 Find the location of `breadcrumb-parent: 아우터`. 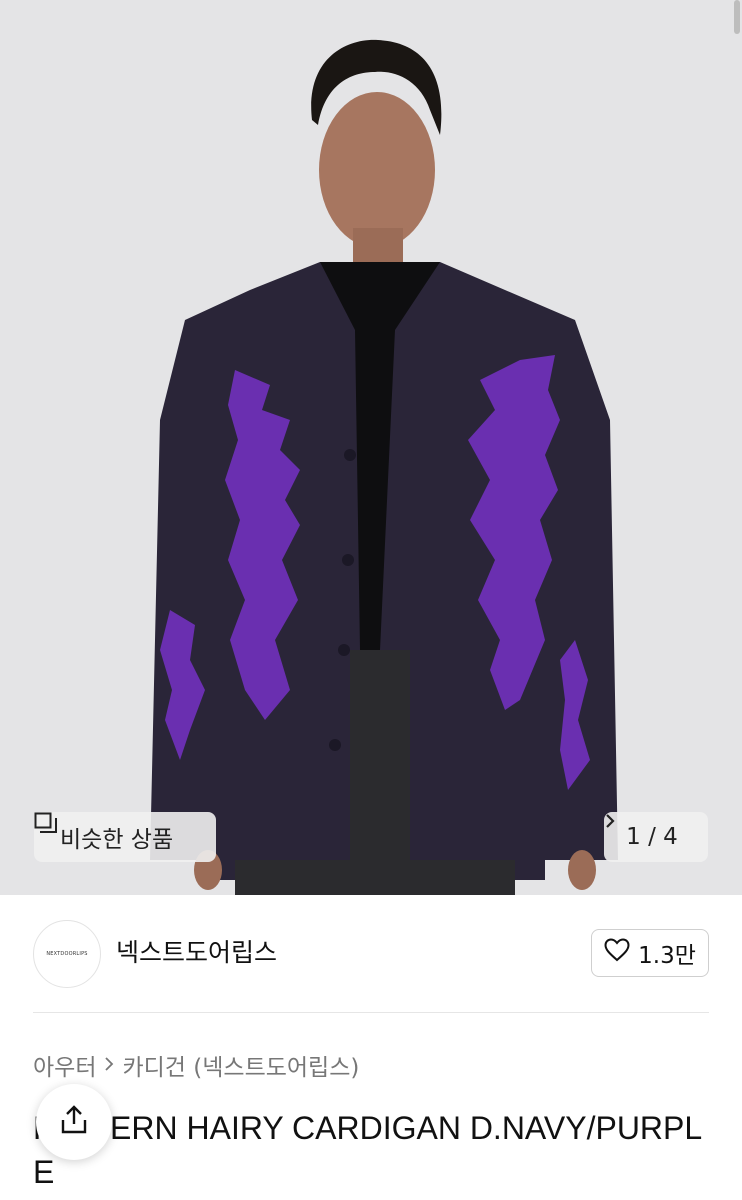

breadcrumb-parent: 아우터 is located at coordinates (64, 1065).